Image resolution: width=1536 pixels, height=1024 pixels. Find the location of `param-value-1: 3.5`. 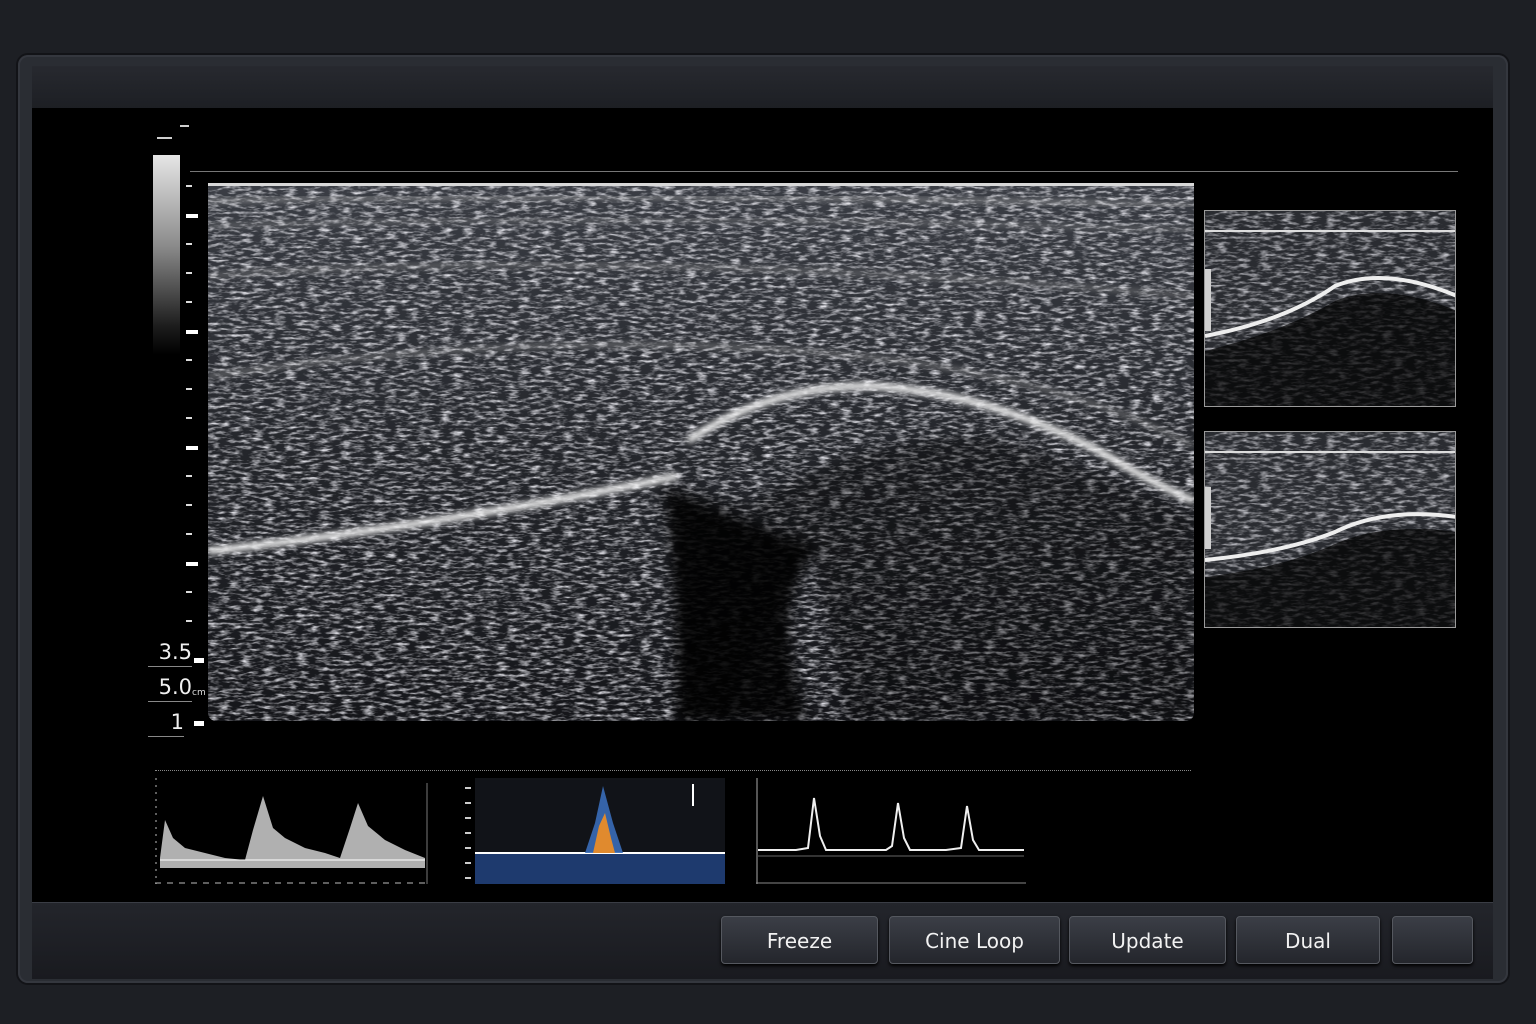

param-value-1: 3.5 is located at coordinates (170, 653).